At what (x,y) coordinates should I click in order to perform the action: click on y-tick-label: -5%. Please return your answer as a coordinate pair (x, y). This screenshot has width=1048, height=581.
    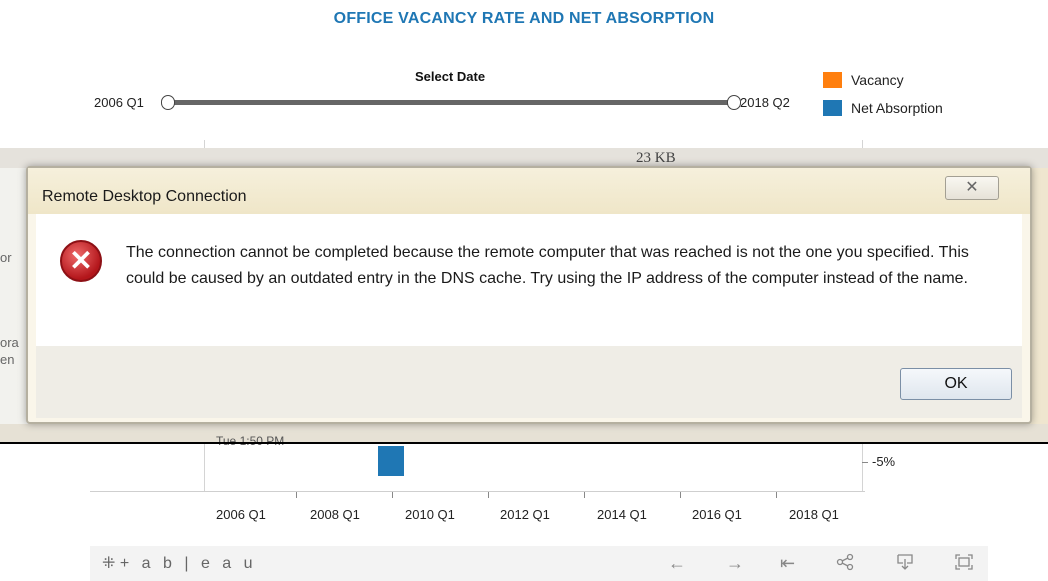
    Looking at the image, I should click on (884, 461).